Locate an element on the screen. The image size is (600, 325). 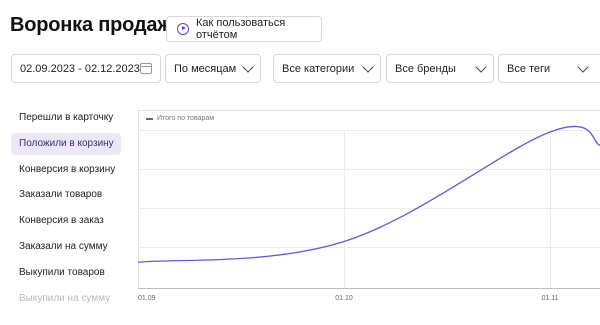
metric-item: Выкупили на сумму is located at coordinates (66, 299).